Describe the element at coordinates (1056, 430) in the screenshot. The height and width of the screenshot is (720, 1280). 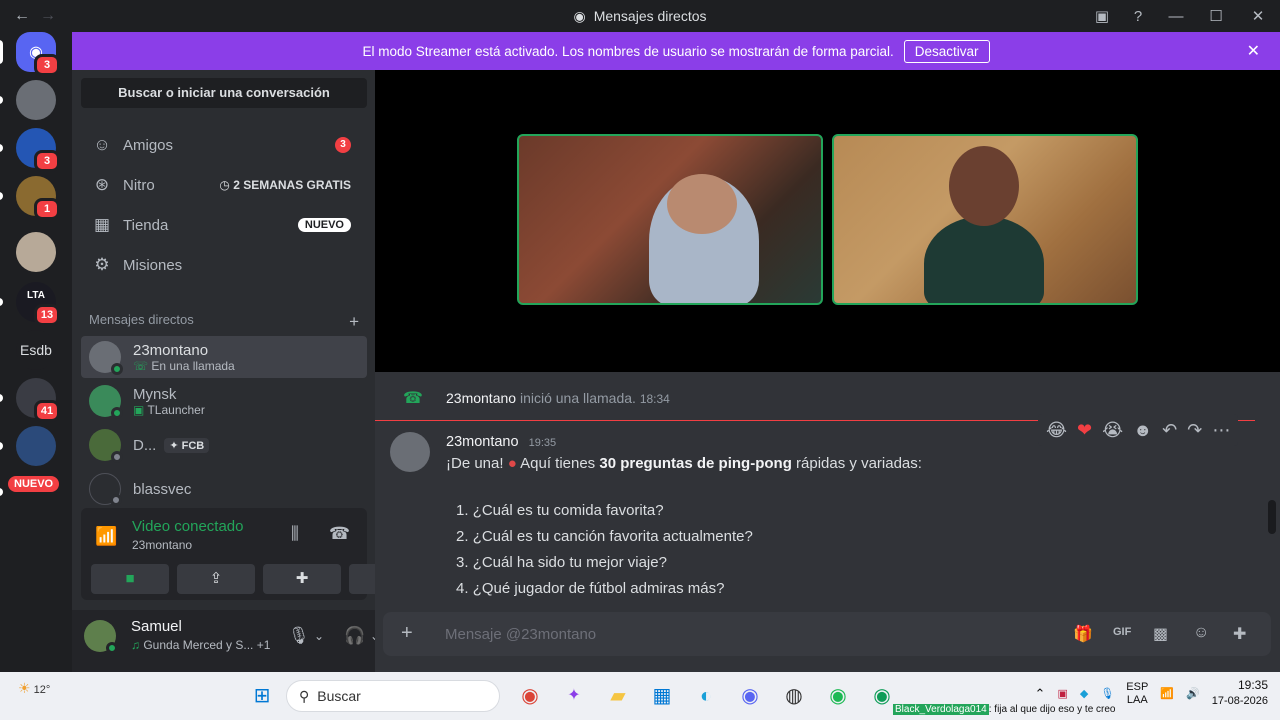
I see `laugh-emoji-icon: 😂` at that location.